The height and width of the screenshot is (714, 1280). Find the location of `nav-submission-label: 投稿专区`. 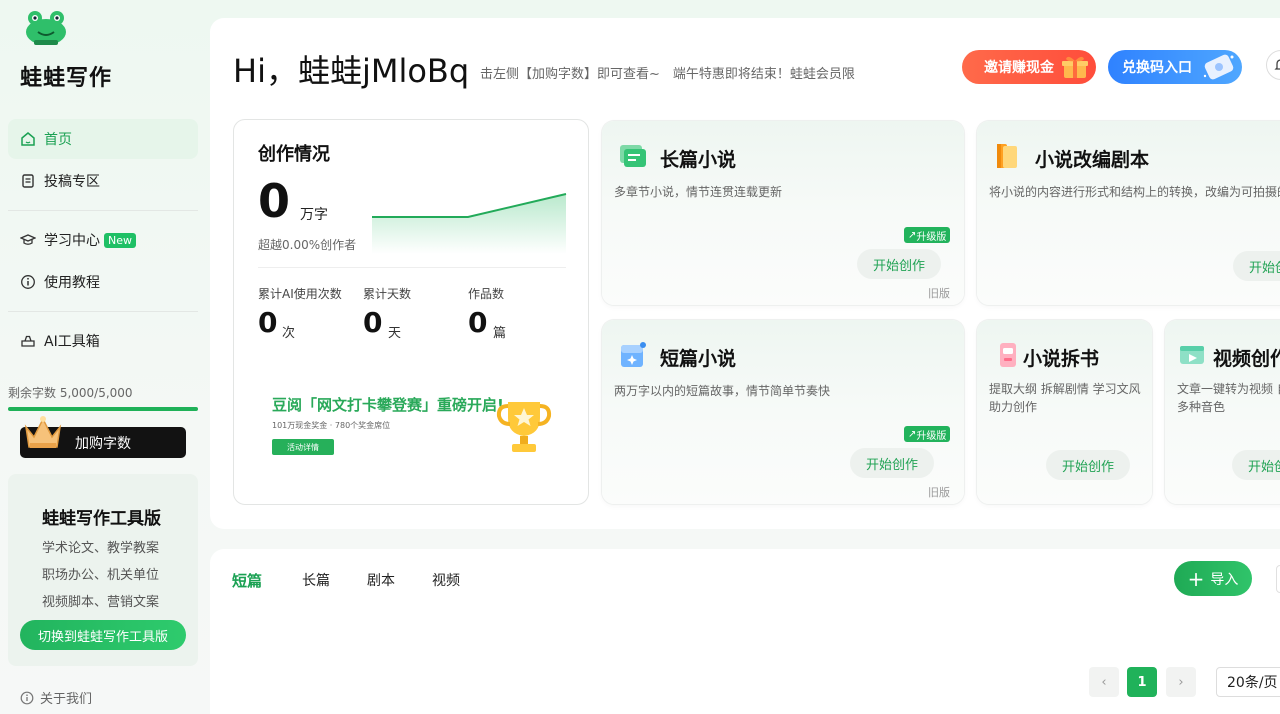

nav-submission-label: 投稿专区 is located at coordinates (72, 182).